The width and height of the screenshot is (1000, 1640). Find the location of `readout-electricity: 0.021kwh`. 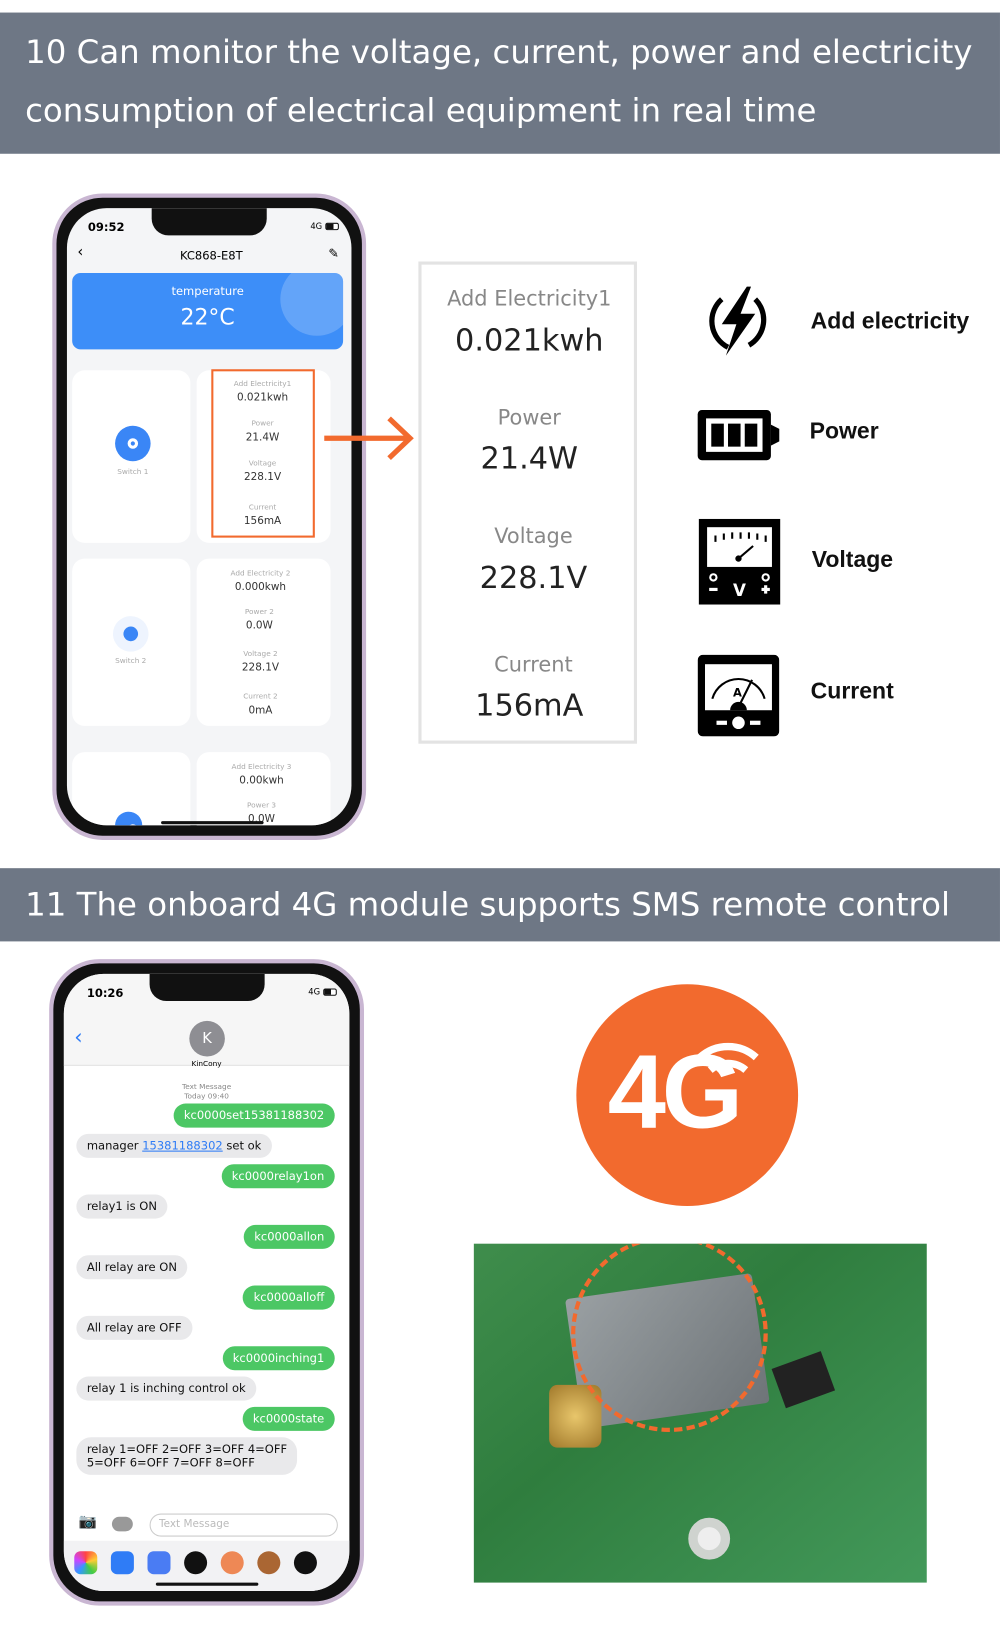

readout-electricity: 0.021kwh is located at coordinates (529, 340).